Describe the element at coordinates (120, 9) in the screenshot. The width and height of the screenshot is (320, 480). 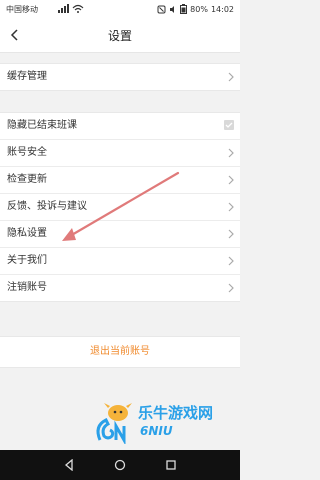
I see `status-bar: 中国移动 80% 14:02` at that location.